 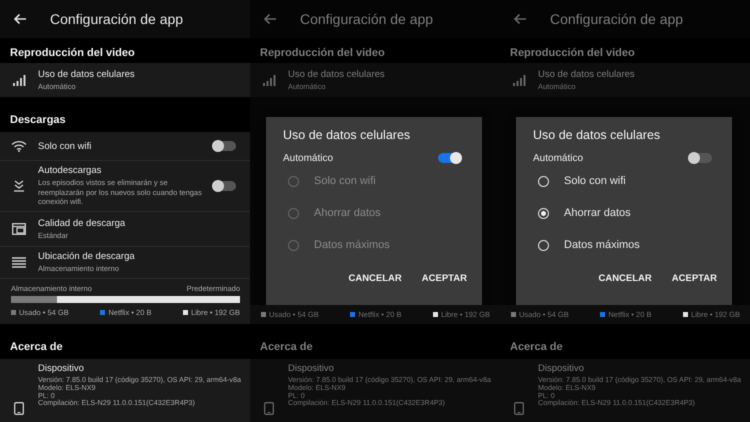 What do you see at coordinates (70, 170) in the screenshot?
I see `setting-title: Autodescargas` at bounding box center [70, 170].